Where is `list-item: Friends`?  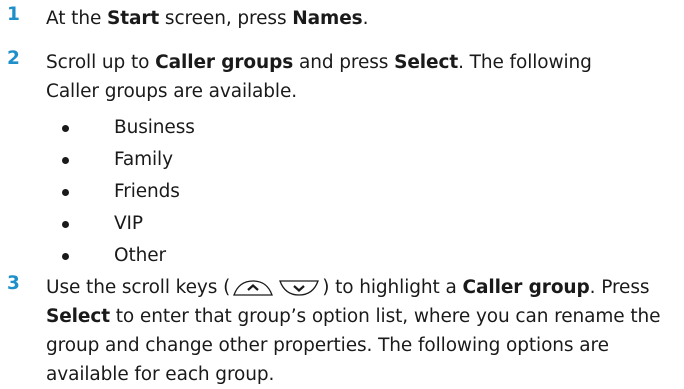
list-item: Friends is located at coordinates (128, 192).